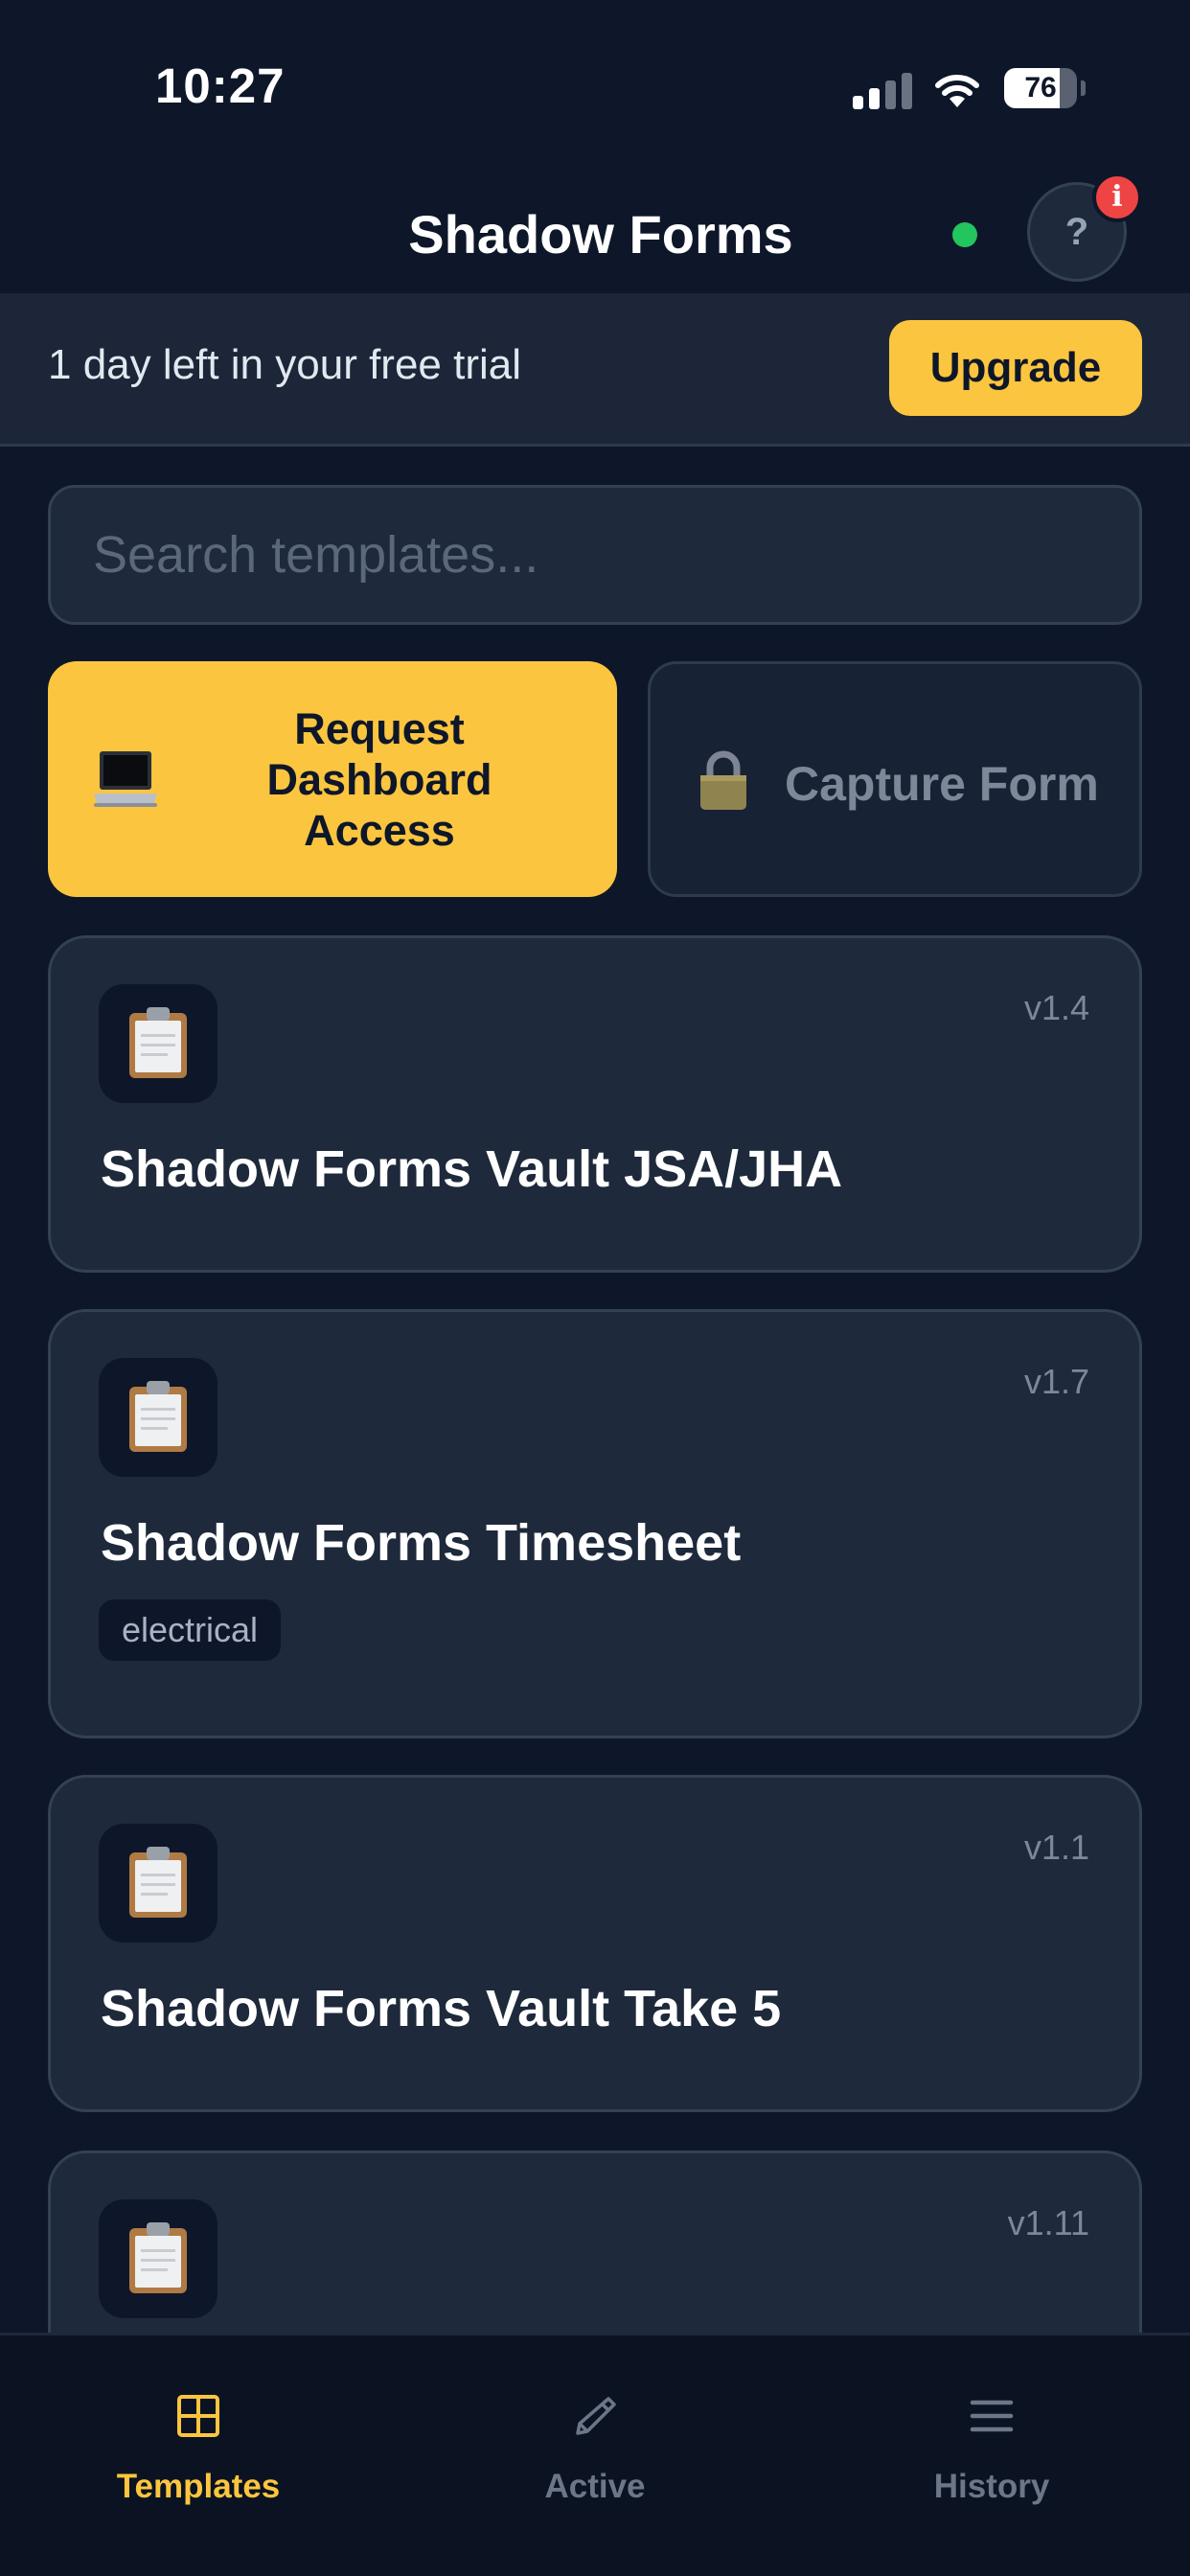 This screenshot has width=1190, height=2576. What do you see at coordinates (965, 234) in the screenshot?
I see `online-status-indicator` at bounding box center [965, 234].